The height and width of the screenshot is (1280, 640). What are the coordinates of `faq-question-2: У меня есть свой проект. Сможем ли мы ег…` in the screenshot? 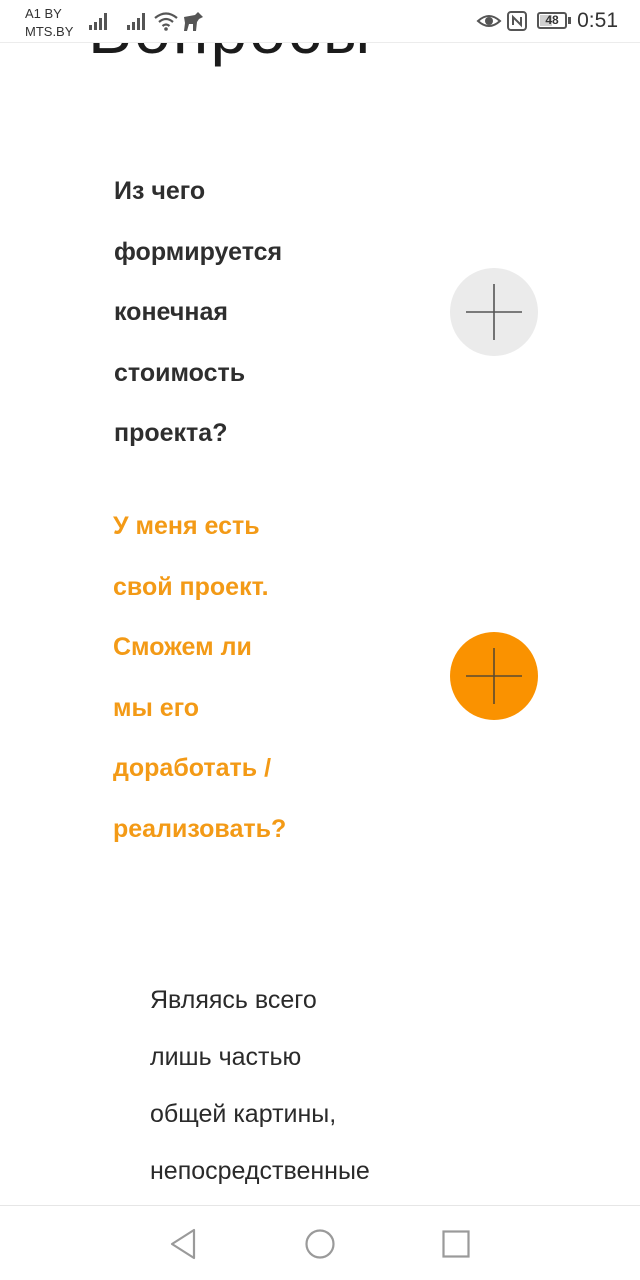 It's located at (223, 677).